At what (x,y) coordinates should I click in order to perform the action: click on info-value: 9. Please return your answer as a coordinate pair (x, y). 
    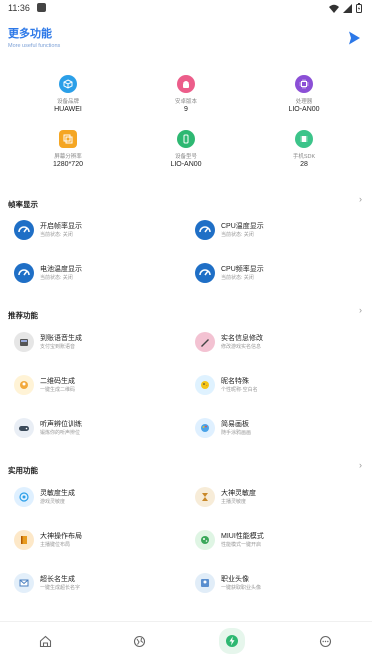
    Looking at the image, I should click on (186, 109).